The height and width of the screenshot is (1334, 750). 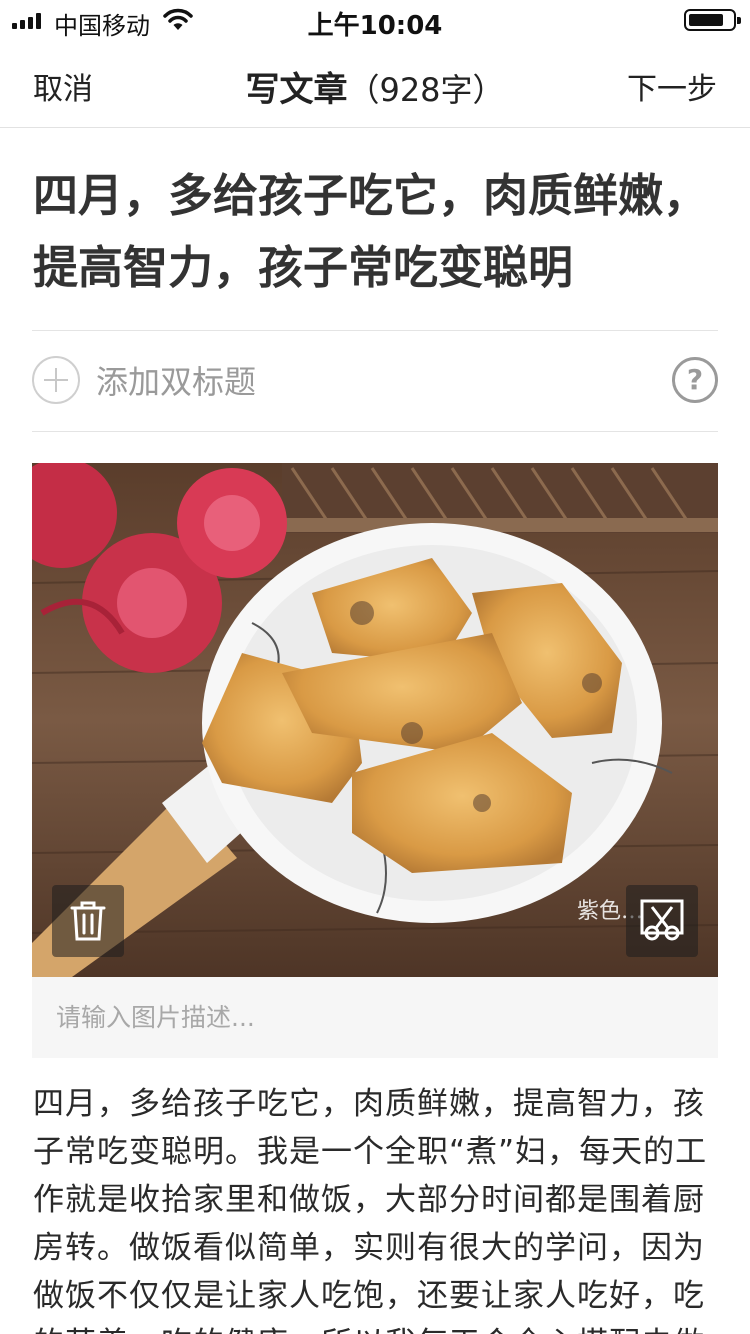 I want to click on trash-icon, so click(x=88, y=921).